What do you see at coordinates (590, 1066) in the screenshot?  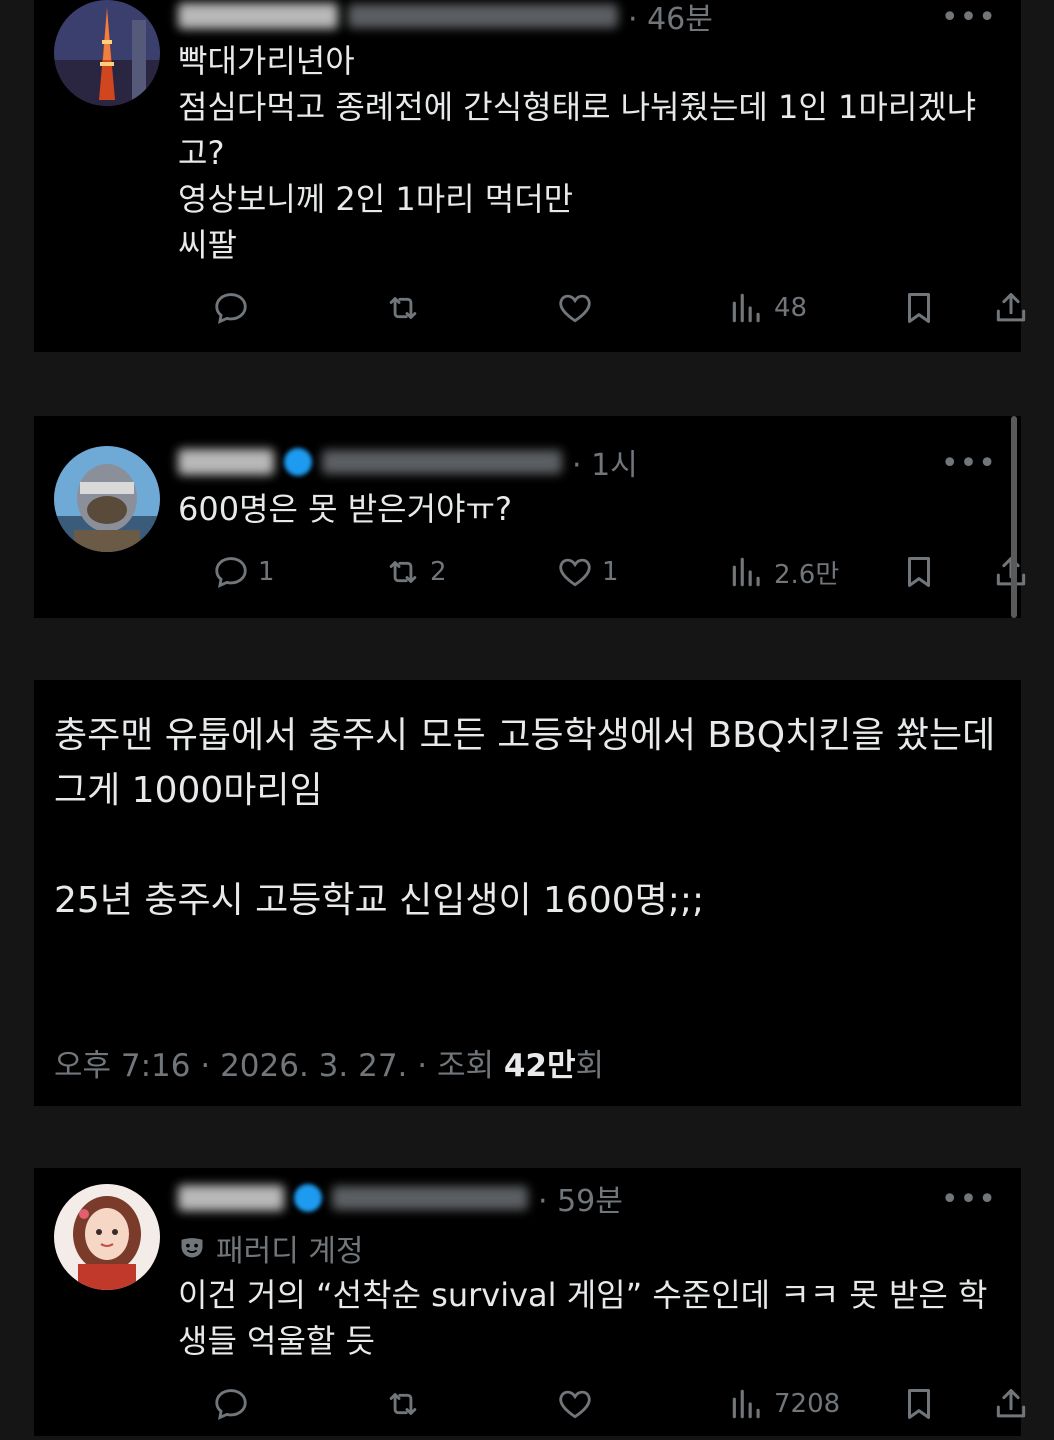 I see `views-suffix: 회` at bounding box center [590, 1066].